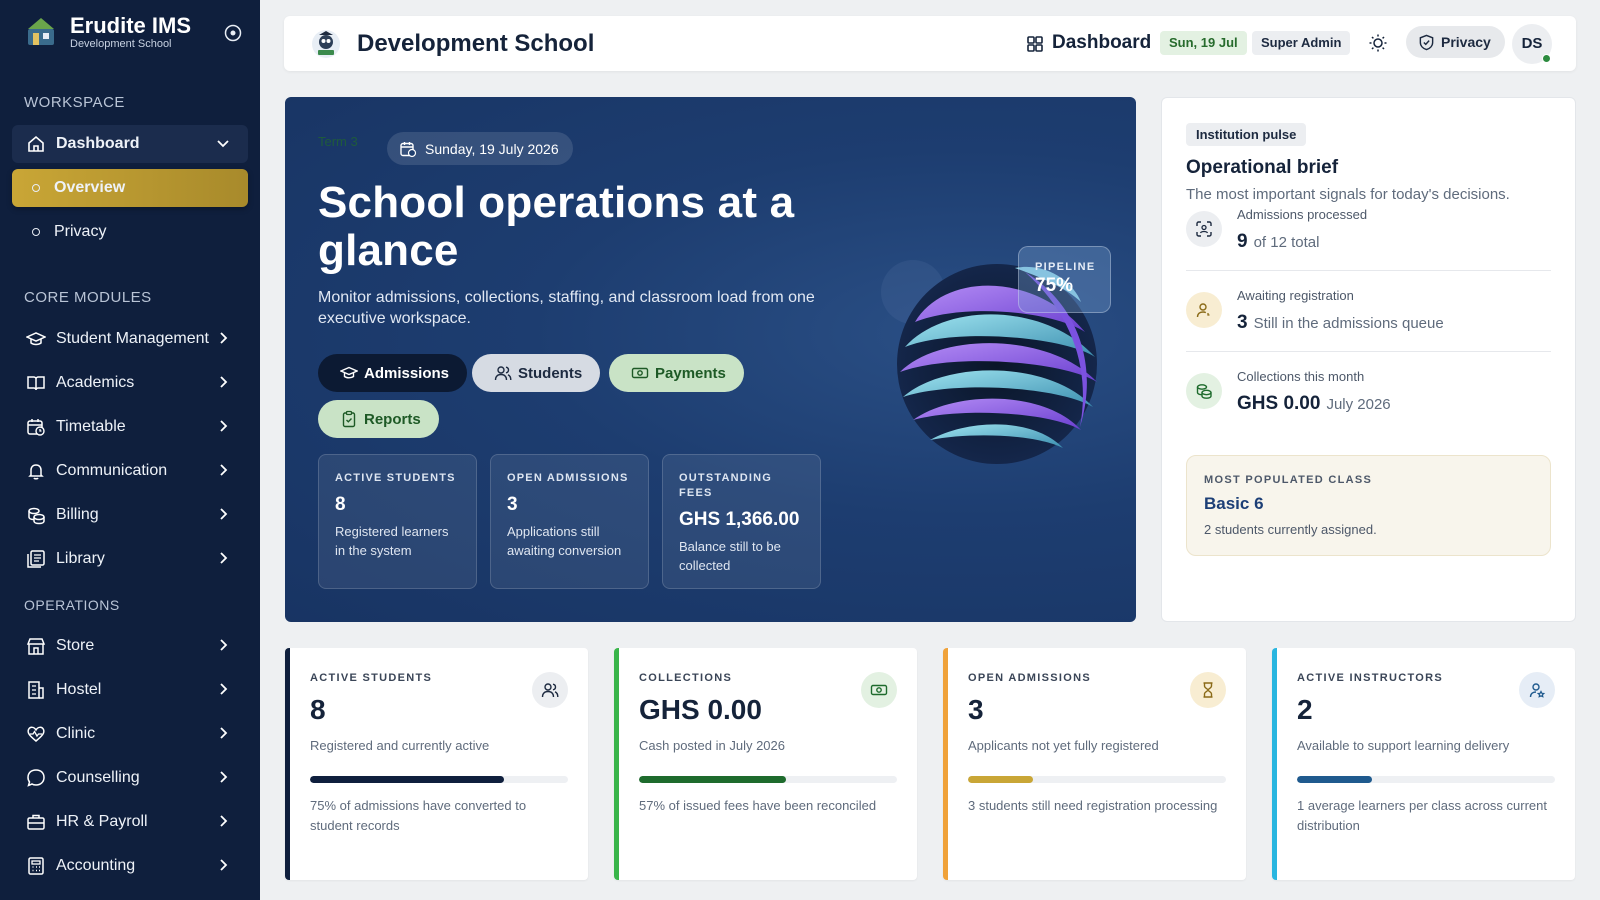  Describe the element at coordinates (392, 419) in the screenshot. I see `reports-button-label: Reports` at that location.